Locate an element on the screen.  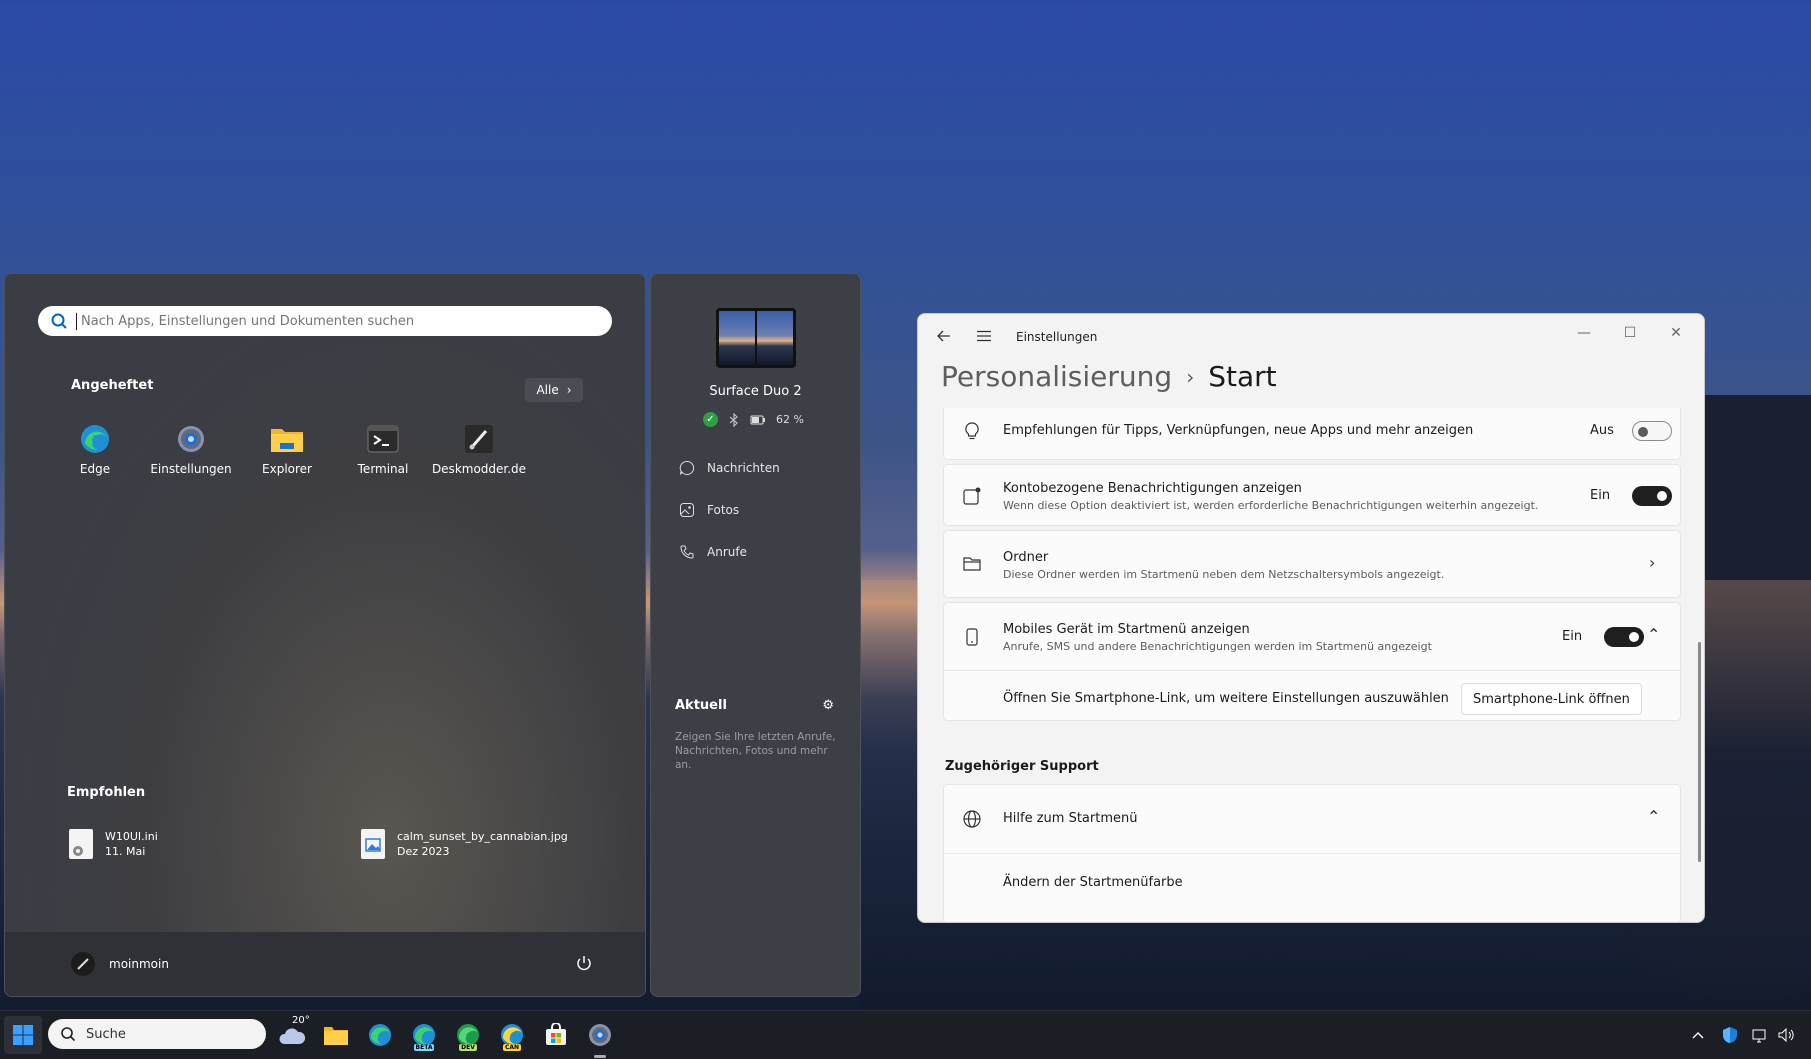
pinned-app-label: Deskmodder.de is located at coordinates (479, 469).